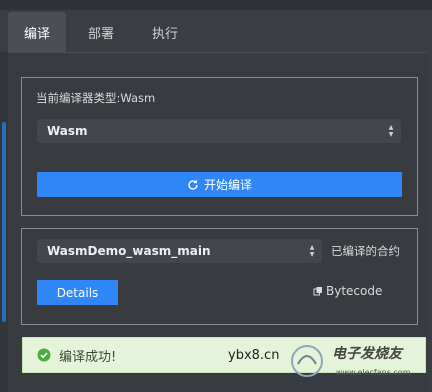 The width and height of the screenshot is (432, 392). What do you see at coordinates (227, 185) in the screenshot?
I see `compile-button-label: 开始编译` at bounding box center [227, 185].